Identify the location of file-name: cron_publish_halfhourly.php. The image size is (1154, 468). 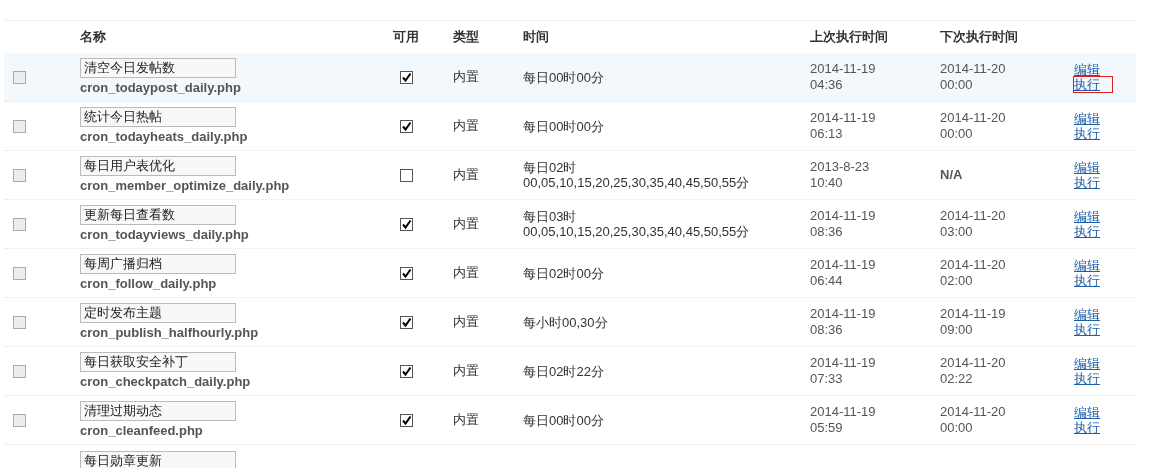
(170, 332).